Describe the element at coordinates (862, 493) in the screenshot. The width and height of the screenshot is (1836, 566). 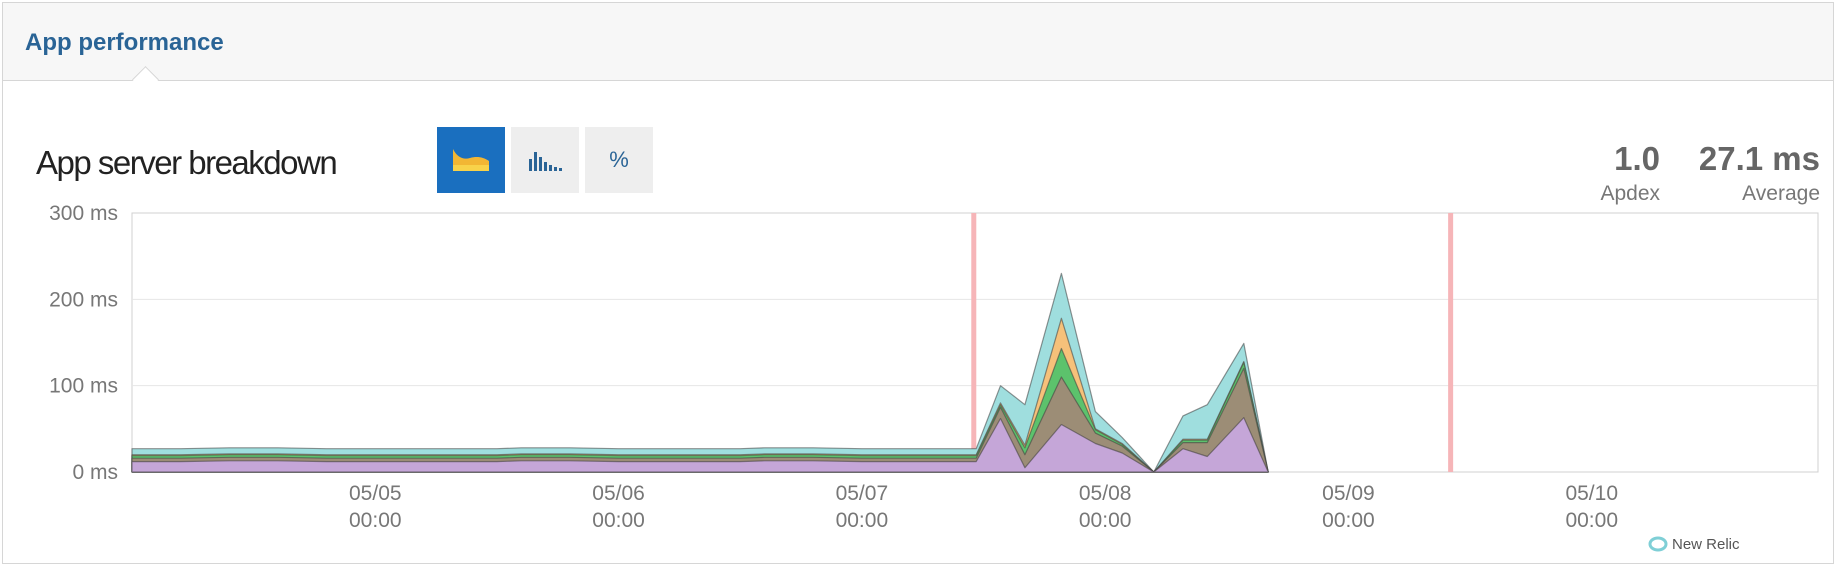
I see `x-tick-label-date: 05/07` at that location.